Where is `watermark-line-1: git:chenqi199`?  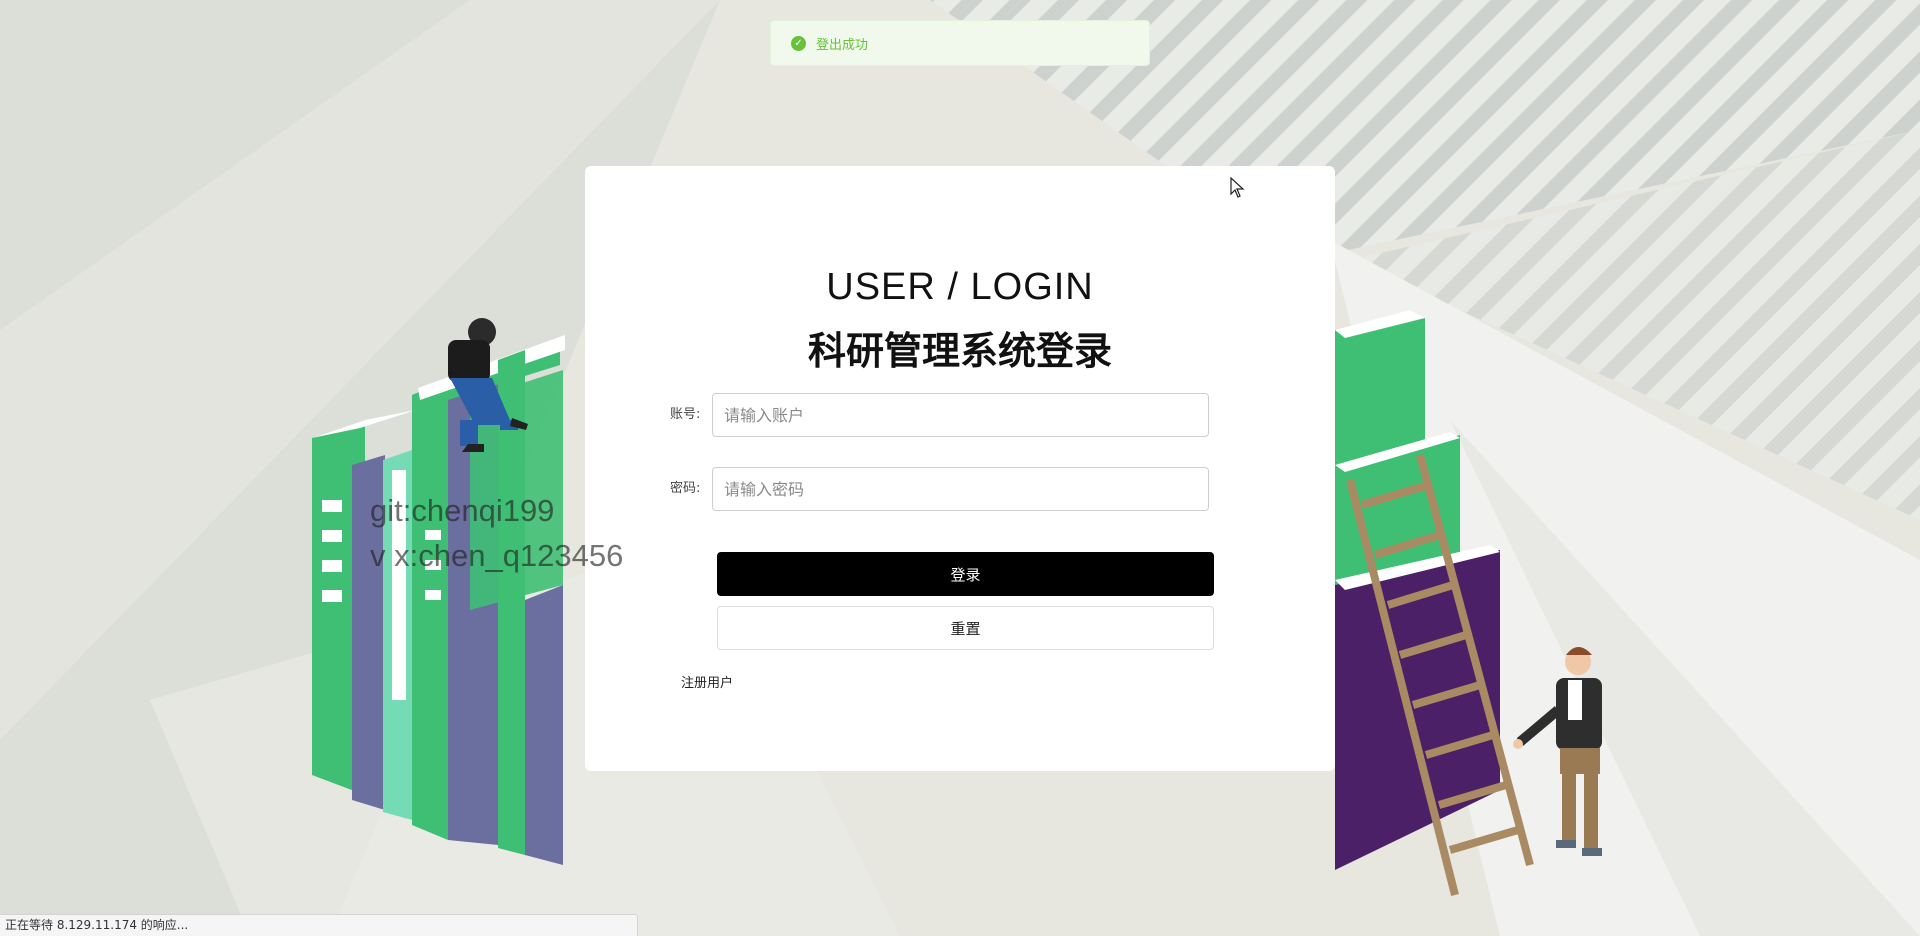
watermark-line-1: git:chenqi199 is located at coordinates (462, 510).